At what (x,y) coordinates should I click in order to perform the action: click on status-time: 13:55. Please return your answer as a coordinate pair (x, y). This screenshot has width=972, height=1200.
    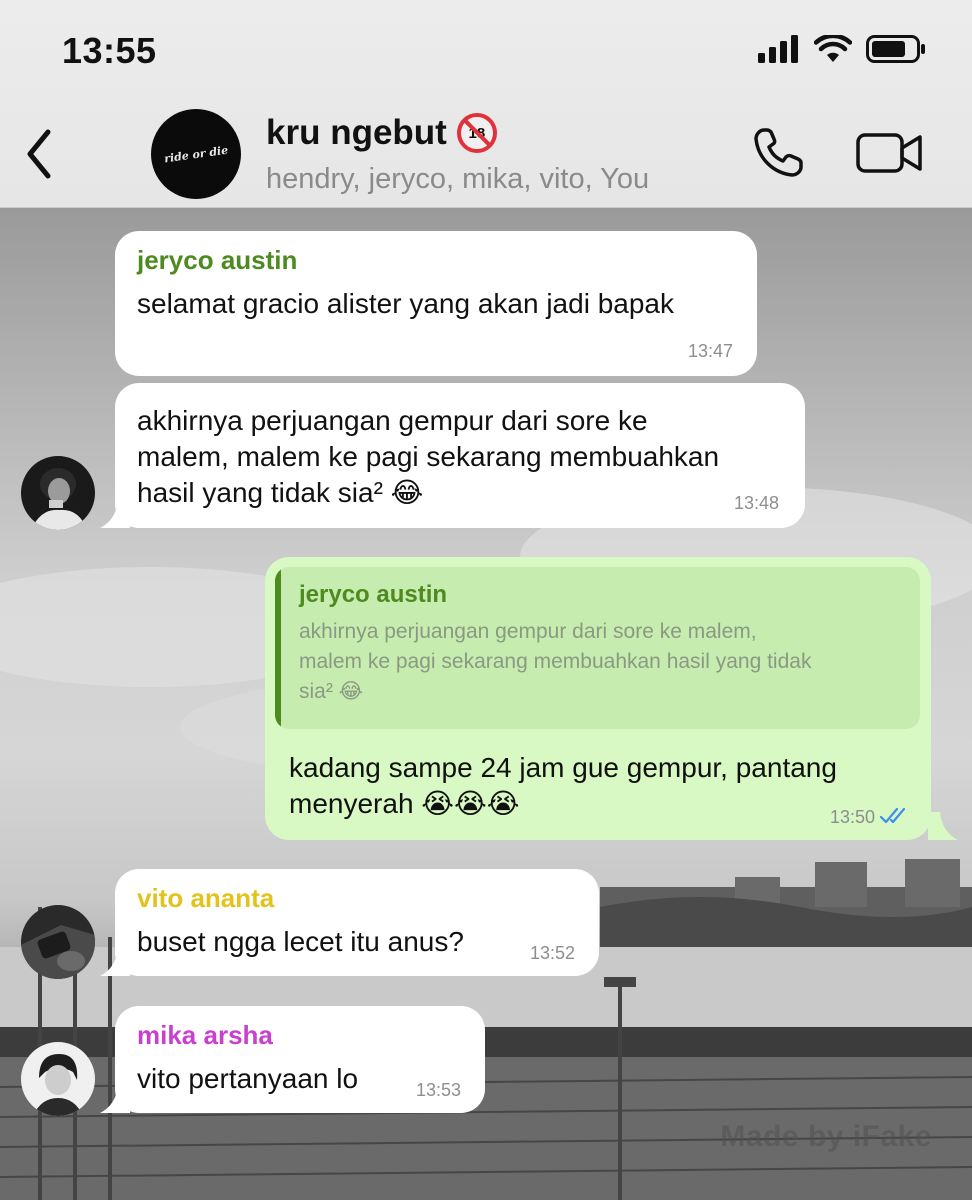
    Looking at the image, I should click on (109, 50).